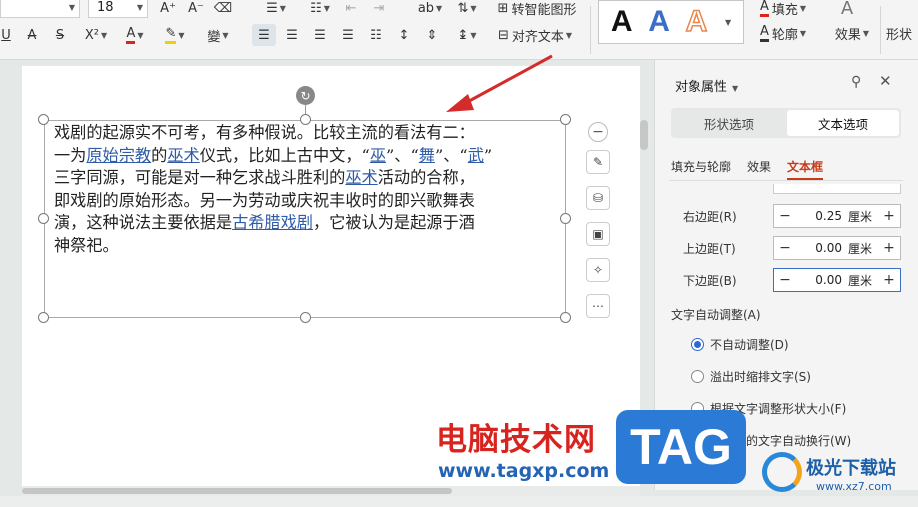 The width and height of the screenshot is (918, 507). I want to click on increase-indent-icon: ⇥, so click(379, 9).